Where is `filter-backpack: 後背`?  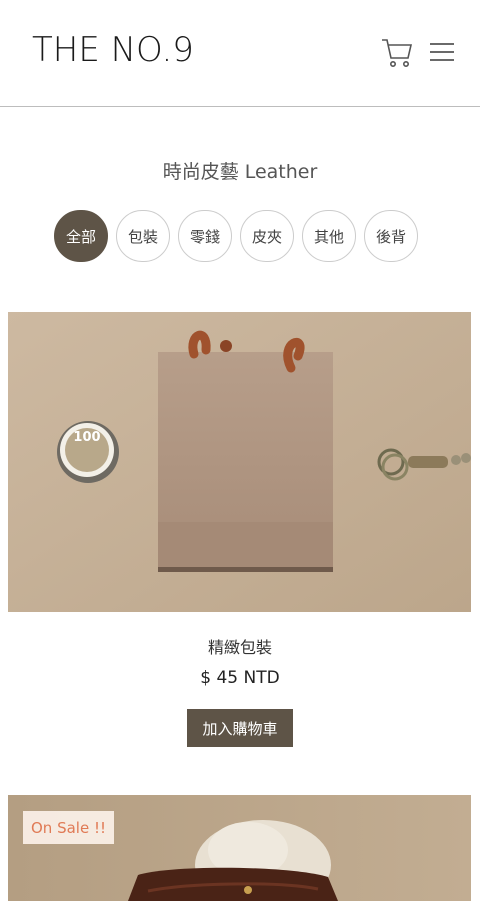 filter-backpack: 後背 is located at coordinates (391, 236).